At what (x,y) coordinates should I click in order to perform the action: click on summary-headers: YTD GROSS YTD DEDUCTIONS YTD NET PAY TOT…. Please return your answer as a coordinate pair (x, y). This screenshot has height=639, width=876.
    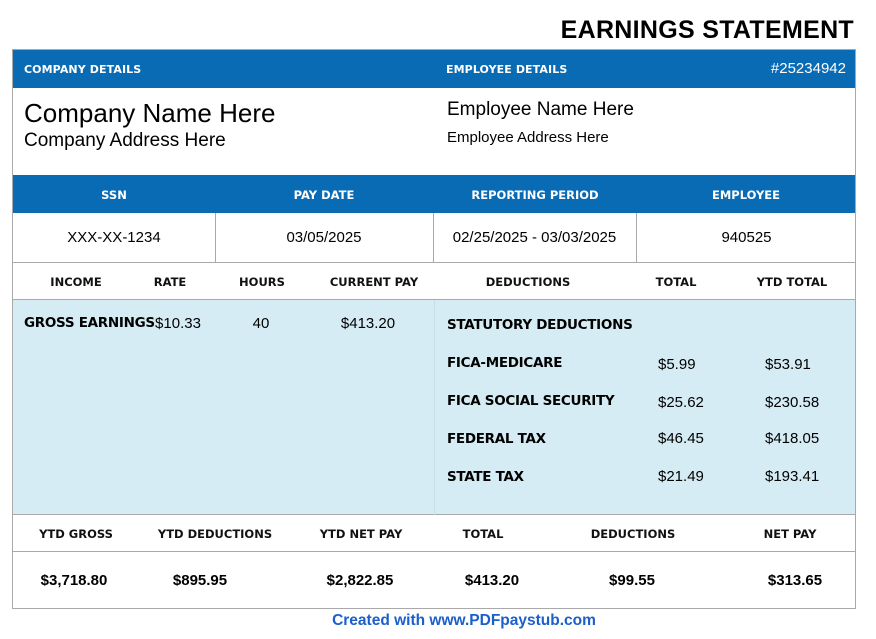
    Looking at the image, I should click on (434, 533).